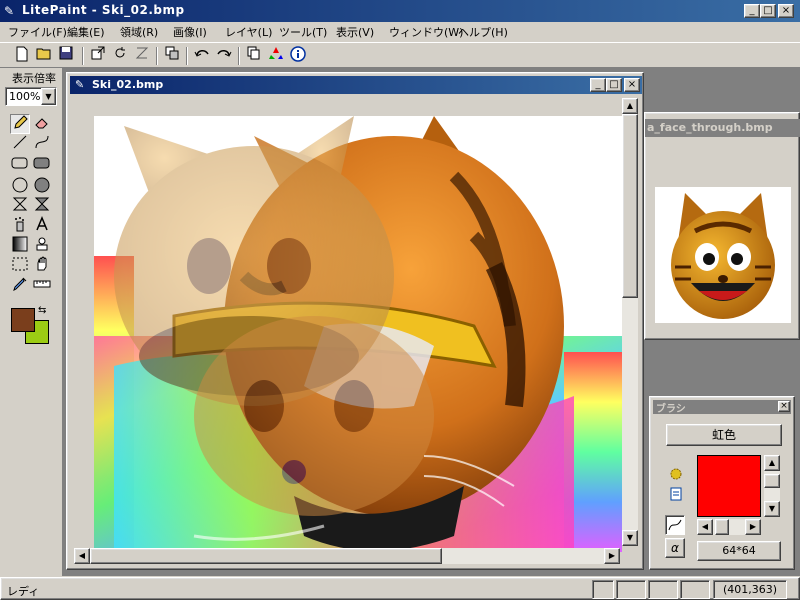 This screenshot has width=800, height=600. What do you see at coordinates (676, 475) in the screenshot?
I see `brush-settings-icon` at bounding box center [676, 475].